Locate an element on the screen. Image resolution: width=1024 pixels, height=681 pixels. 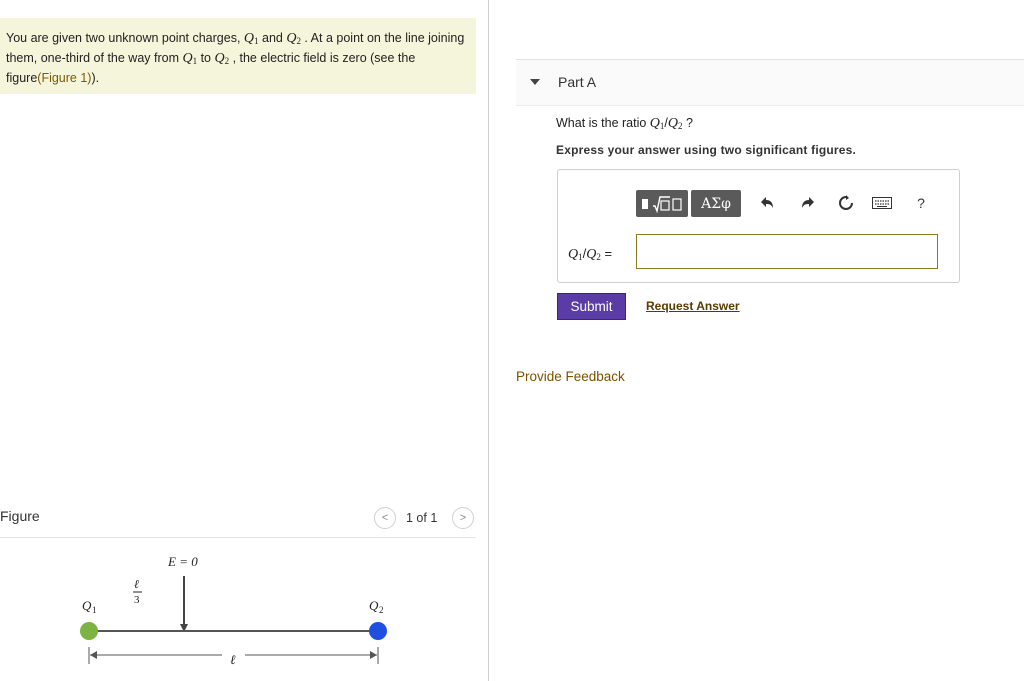
length-label: ℓ is located at coordinates (233, 659).